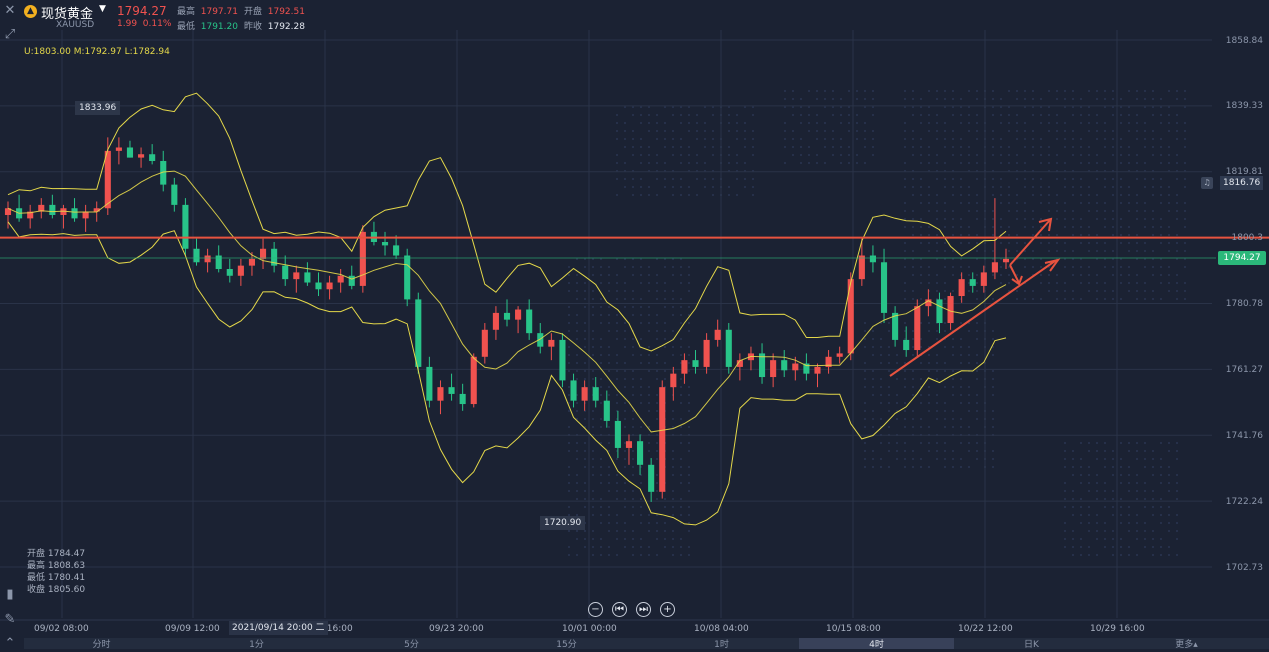  What do you see at coordinates (876, 644) in the screenshot?
I see `tab-timeframe-active: 4时` at bounding box center [876, 644].